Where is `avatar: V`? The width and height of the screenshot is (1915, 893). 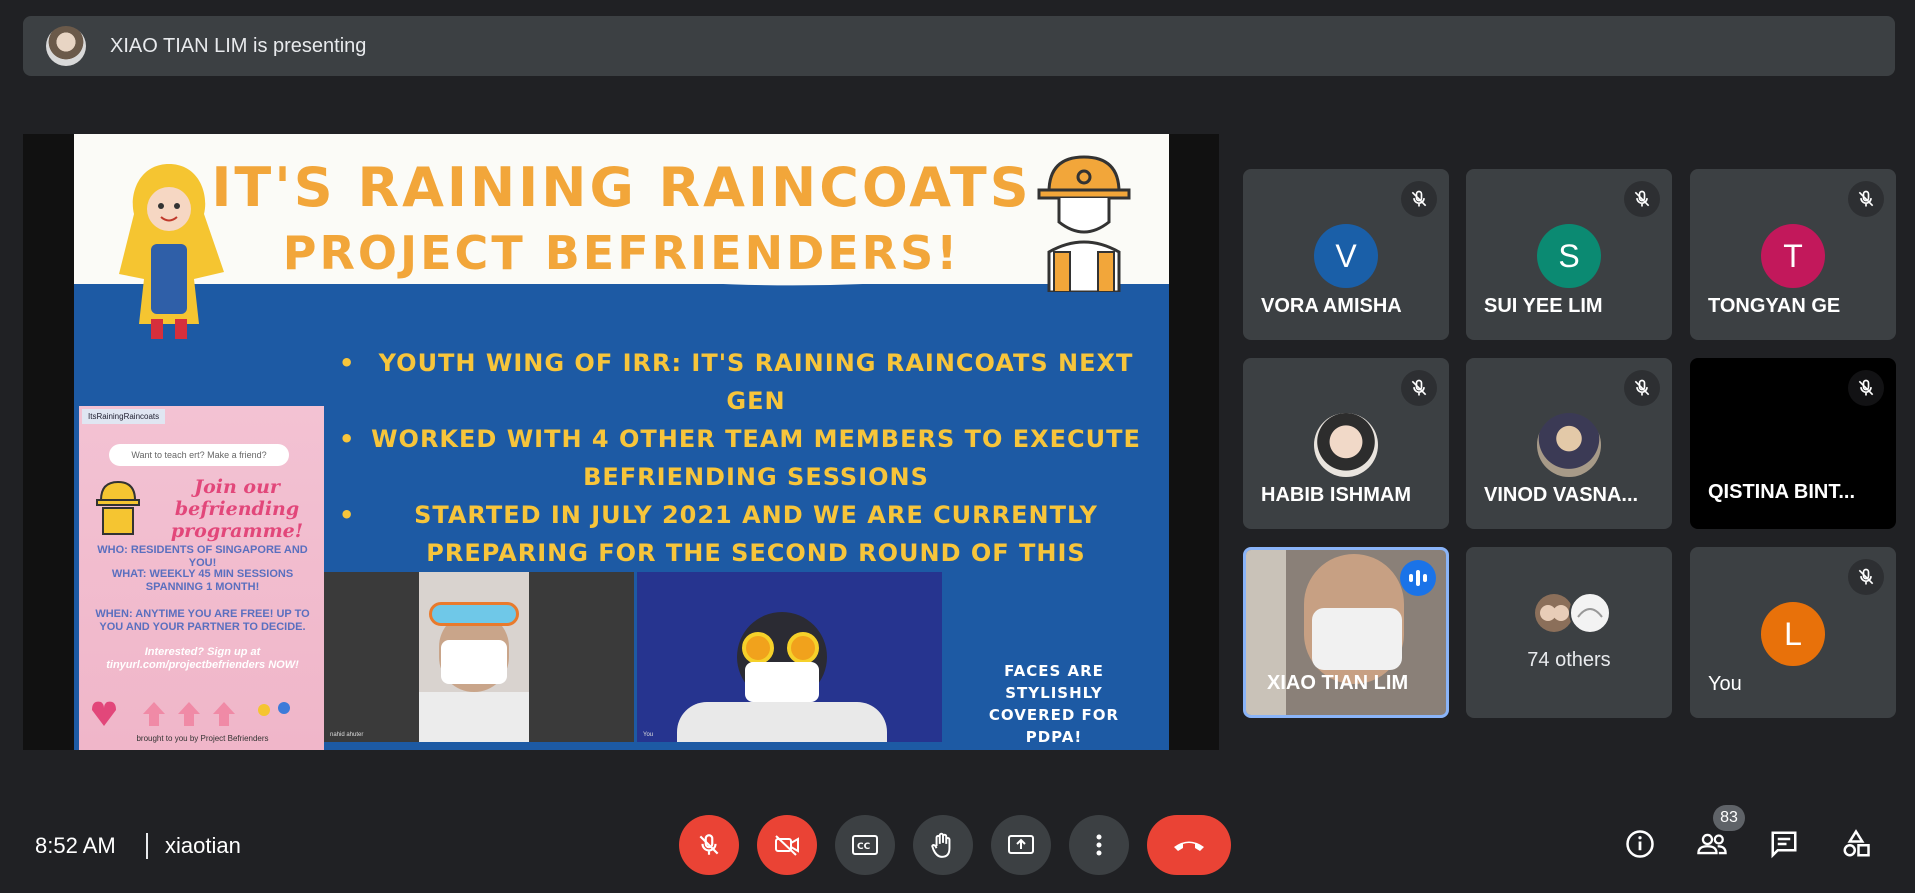 avatar: V is located at coordinates (1346, 256).